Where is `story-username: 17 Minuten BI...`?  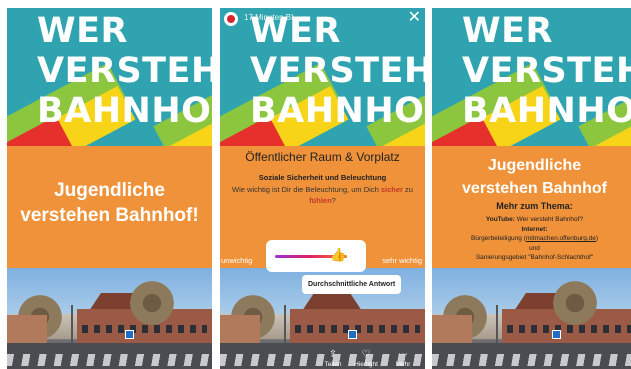 story-username: 17 Minuten BI... is located at coordinates (272, 17).